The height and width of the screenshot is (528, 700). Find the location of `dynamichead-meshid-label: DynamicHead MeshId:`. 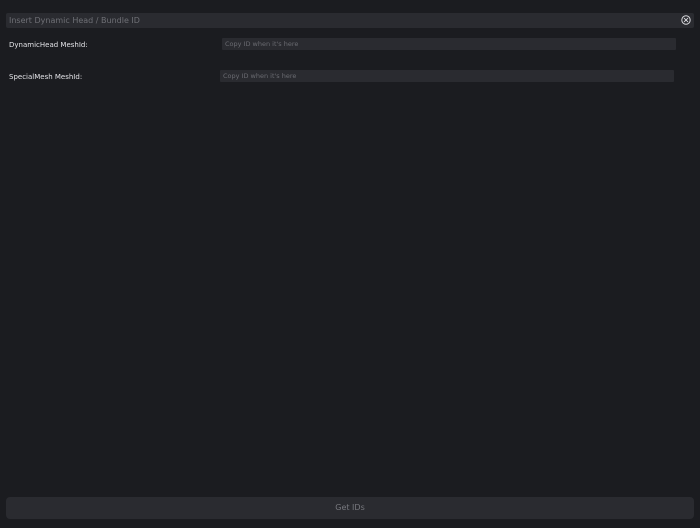

dynamichead-meshid-label: DynamicHead MeshId: is located at coordinates (48, 45).